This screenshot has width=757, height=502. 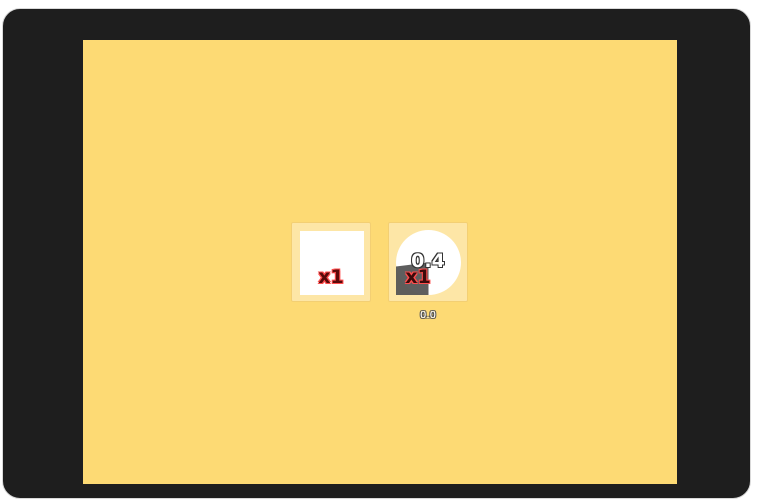 What do you see at coordinates (428, 315) in the screenshot?
I see `slot-caption: 0.0` at bounding box center [428, 315].